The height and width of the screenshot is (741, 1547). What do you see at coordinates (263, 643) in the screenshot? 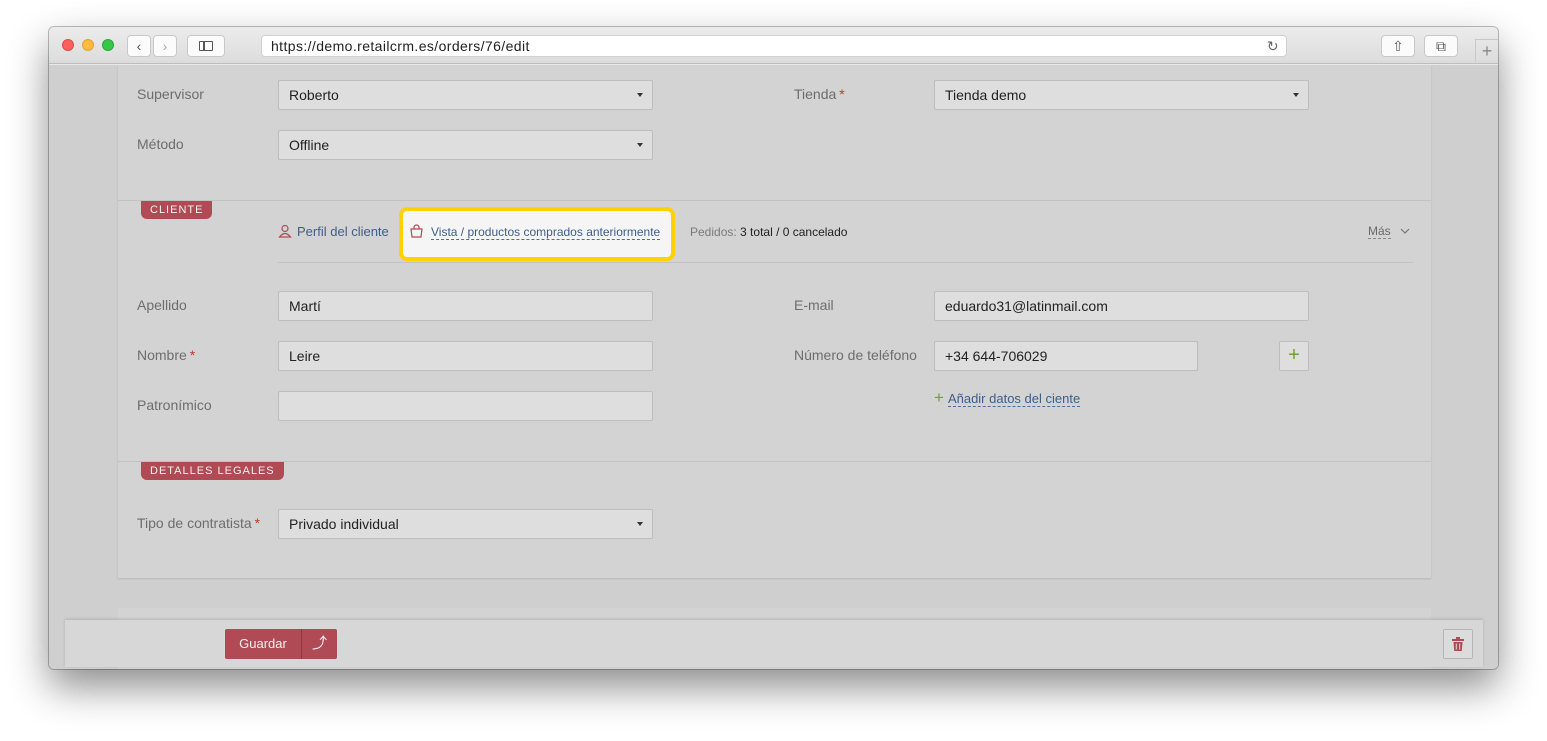
I see `save-label: Guardar` at bounding box center [263, 643].